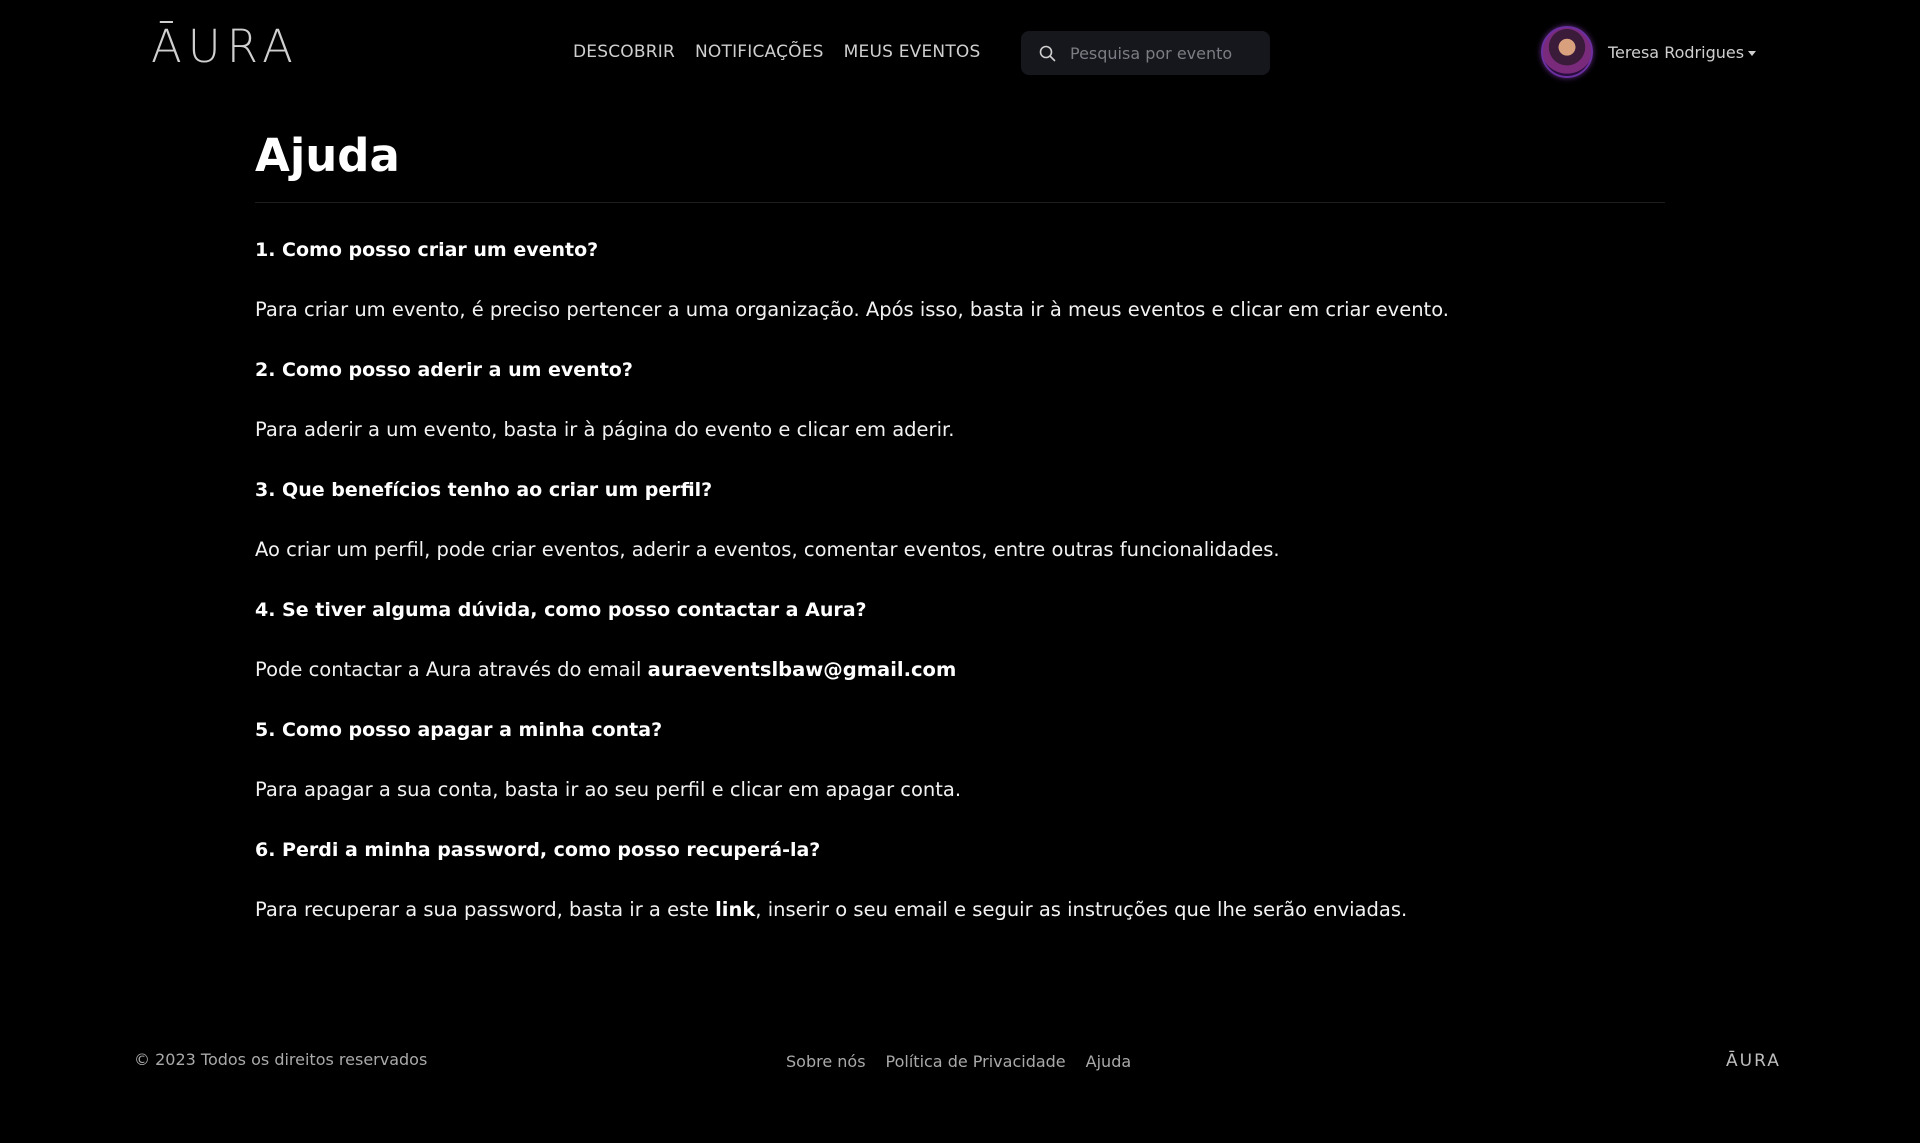 This screenshot has width=1920, height=1143. What do you see at coordinates (912, 52) in the screenshot?
I see `nav-meus-eventos: MEUS EVENTOS` at bounding box center [912, 52].